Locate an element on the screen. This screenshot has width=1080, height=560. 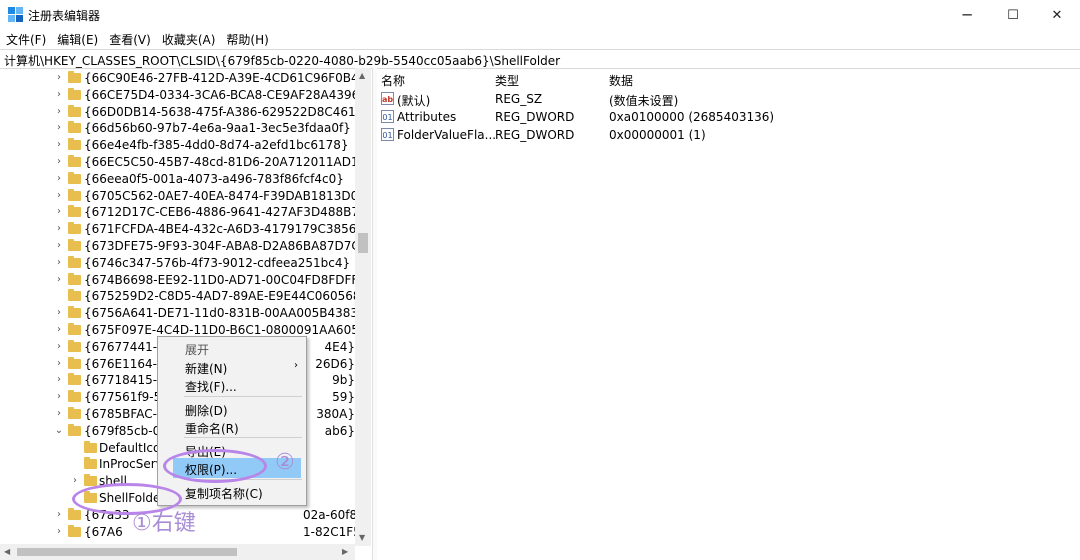
tree-key: › {66CE75D4-0334-3CA6-BCA8-CE9AF28A4396} is located at coordinates (183, 95).